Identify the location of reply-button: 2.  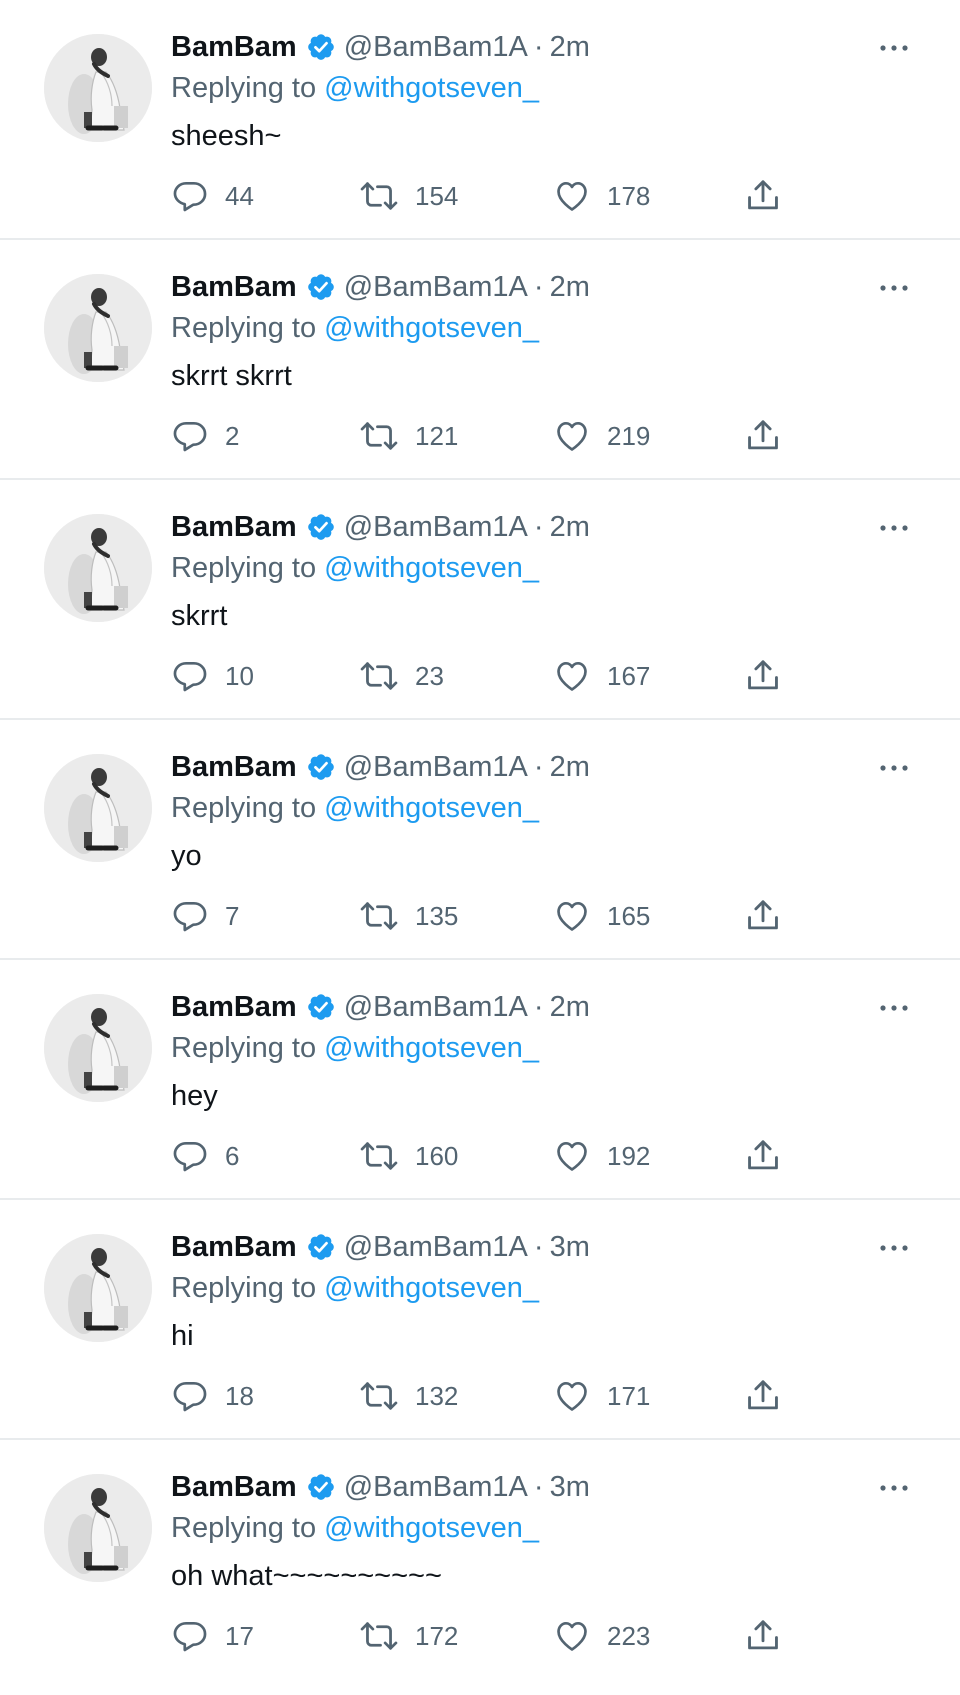
(205, 436).